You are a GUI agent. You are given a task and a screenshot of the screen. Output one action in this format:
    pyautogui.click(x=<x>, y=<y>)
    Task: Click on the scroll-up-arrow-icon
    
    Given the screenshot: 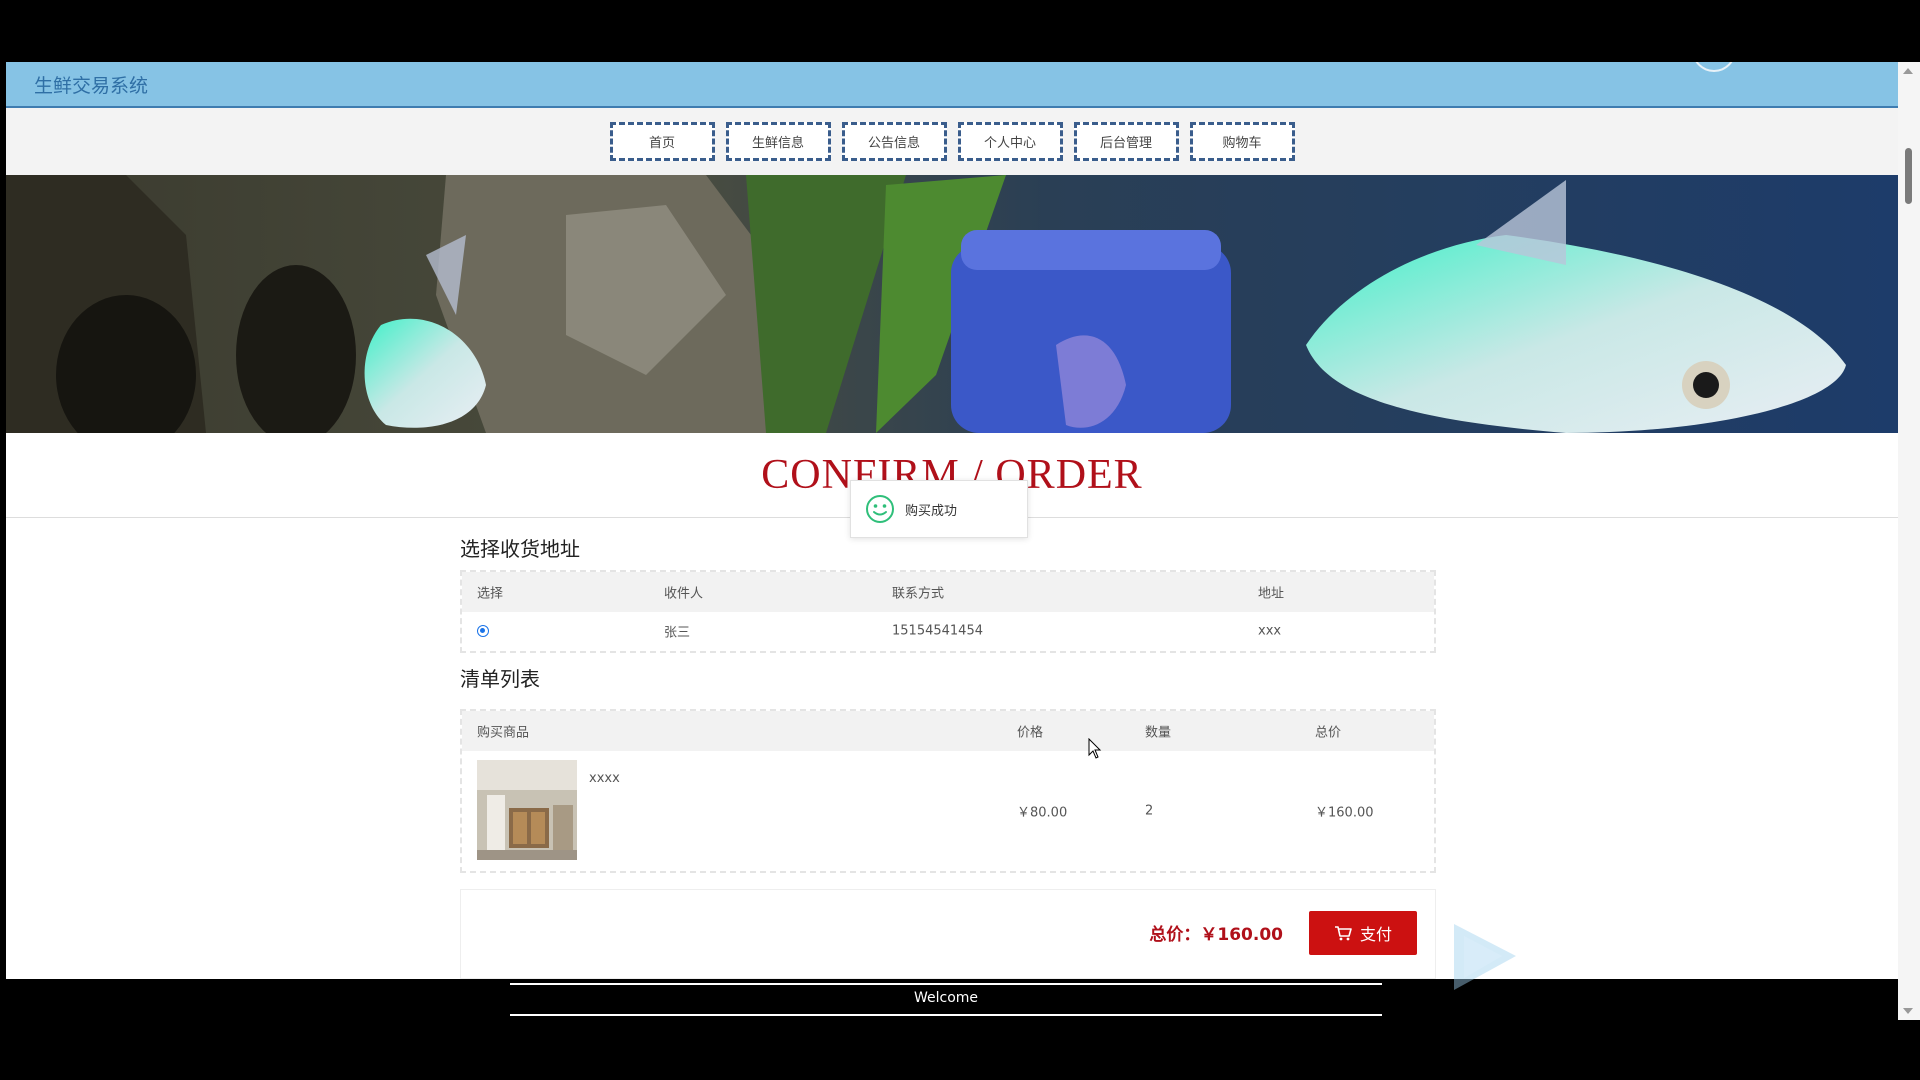 What is the action you would take?
    pyautogui.click(x=1908, y=71)
    